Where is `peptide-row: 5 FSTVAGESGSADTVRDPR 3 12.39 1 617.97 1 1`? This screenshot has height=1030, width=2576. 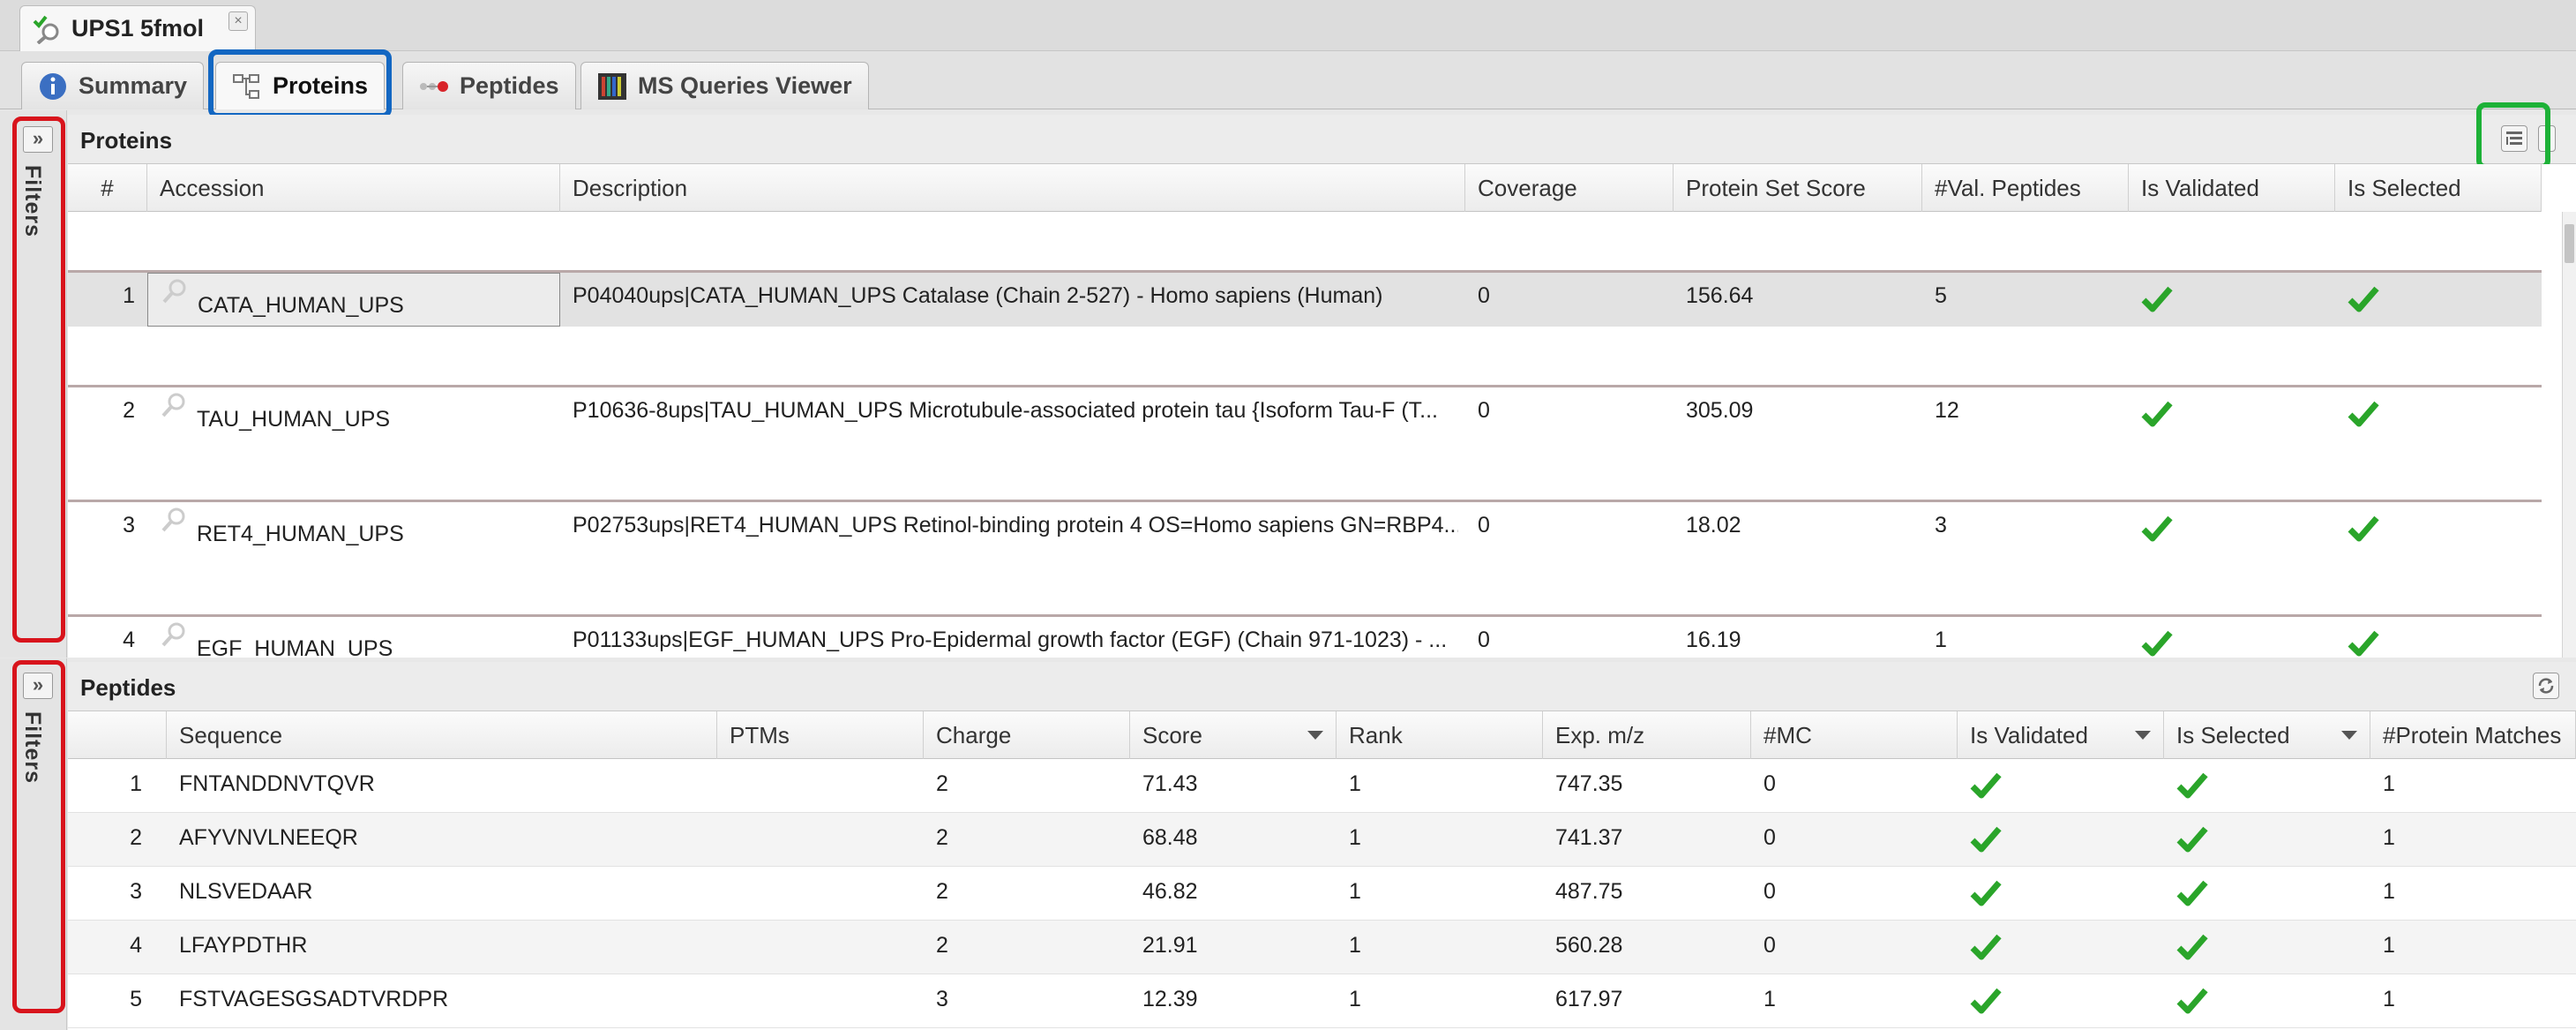
peptide-row: 5 FSTVAGESGSADTVRDPR 3 12.39 1 617.97 1 1 is located at coordinates (1322, 1001).